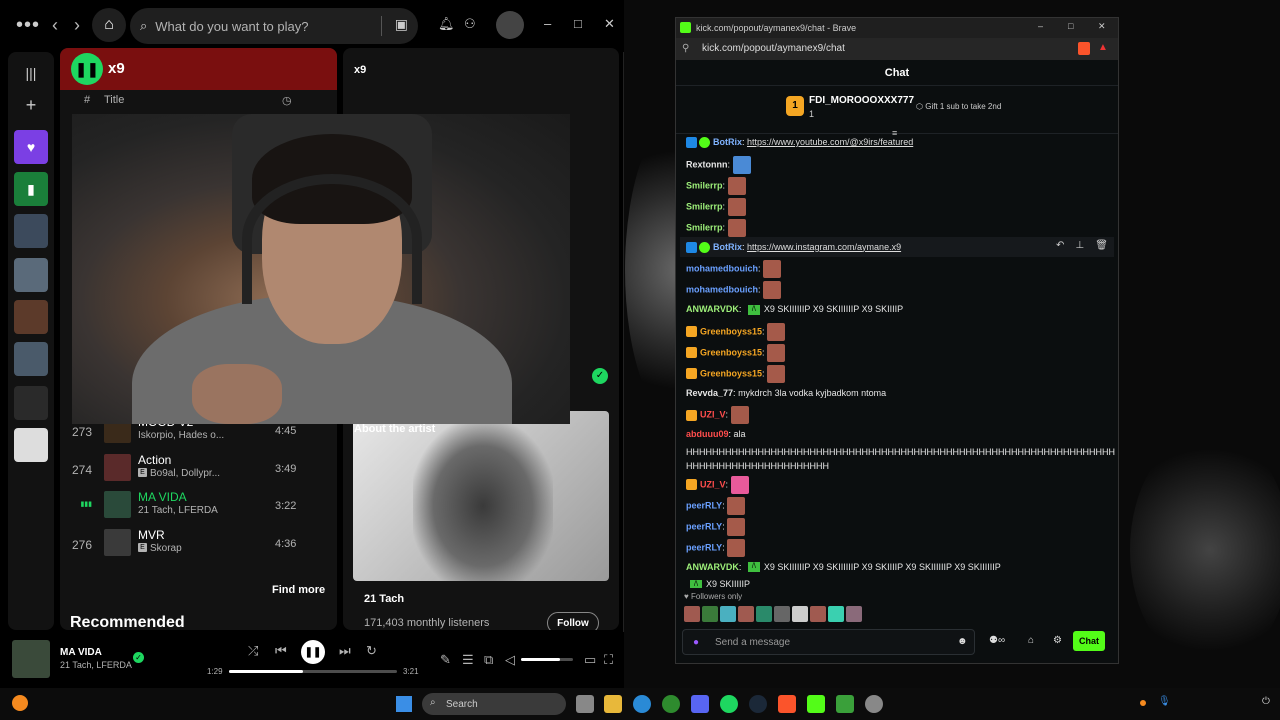 The width and height of the screenshot is (1280, 720). What do you see at coordinates (845, 704) in the screenshot?
I see `app-icon` at bounding box center [845, 704].